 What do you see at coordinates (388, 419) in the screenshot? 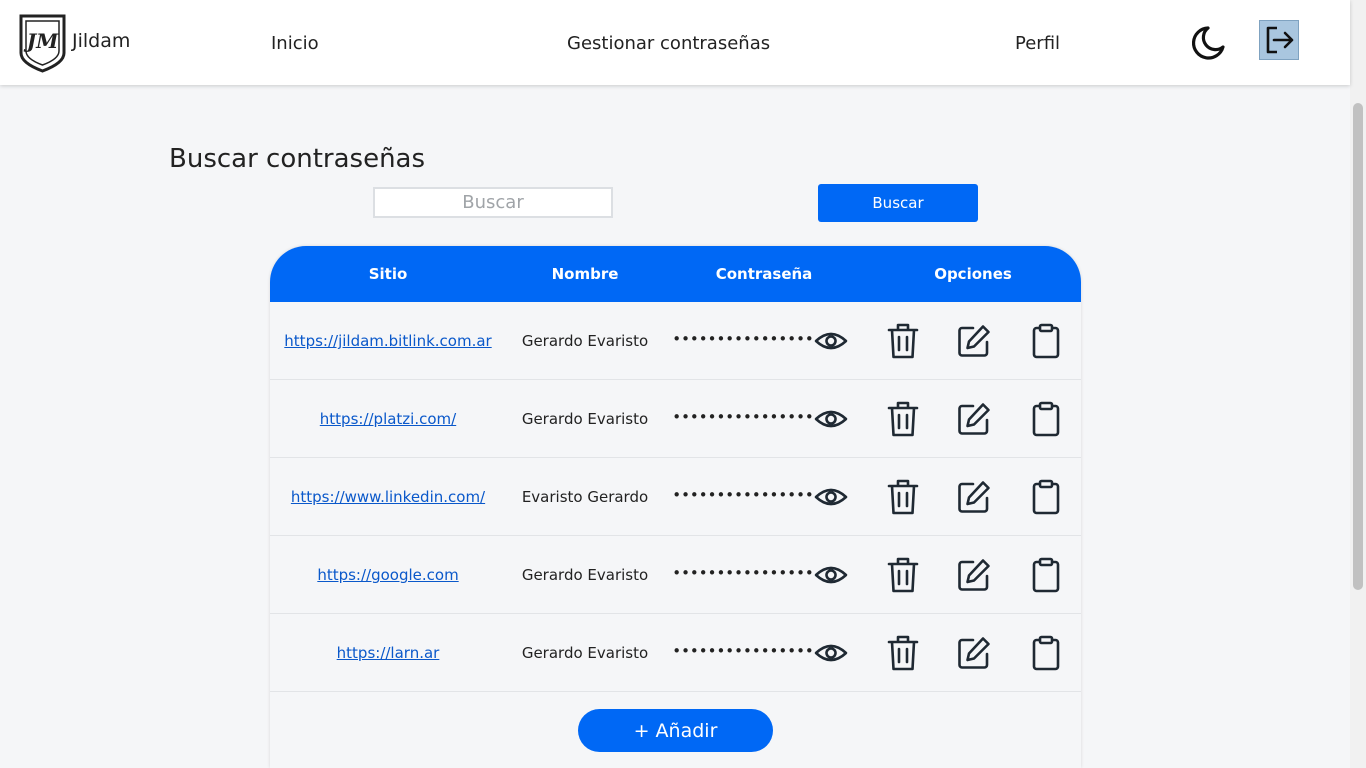
I see `site-link: https://platzi.com/` at bounding box center [388, 419].